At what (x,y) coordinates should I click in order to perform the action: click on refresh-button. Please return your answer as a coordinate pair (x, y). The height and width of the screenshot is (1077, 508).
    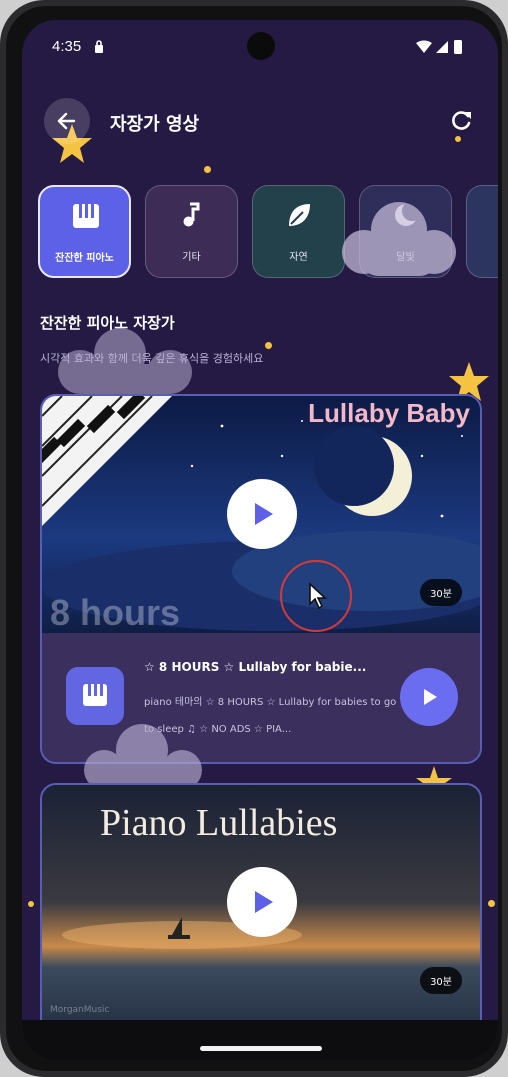
    Looking at the image, I should click on (461, 121).